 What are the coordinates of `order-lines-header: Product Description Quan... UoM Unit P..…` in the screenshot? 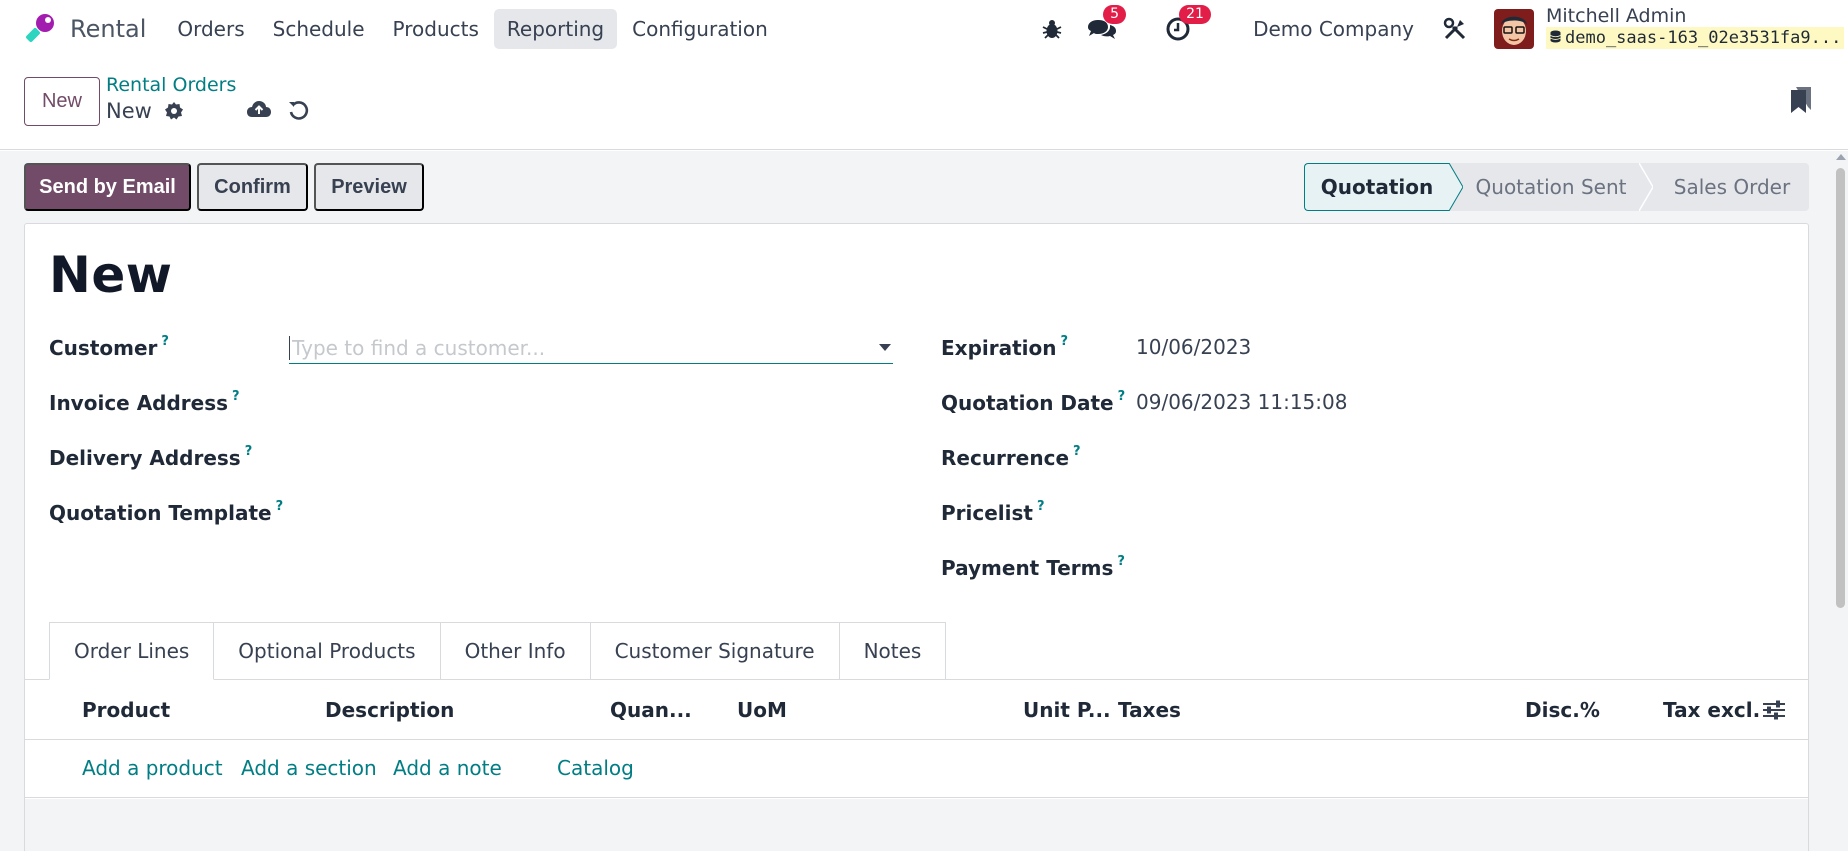 It's located at (916, 710).